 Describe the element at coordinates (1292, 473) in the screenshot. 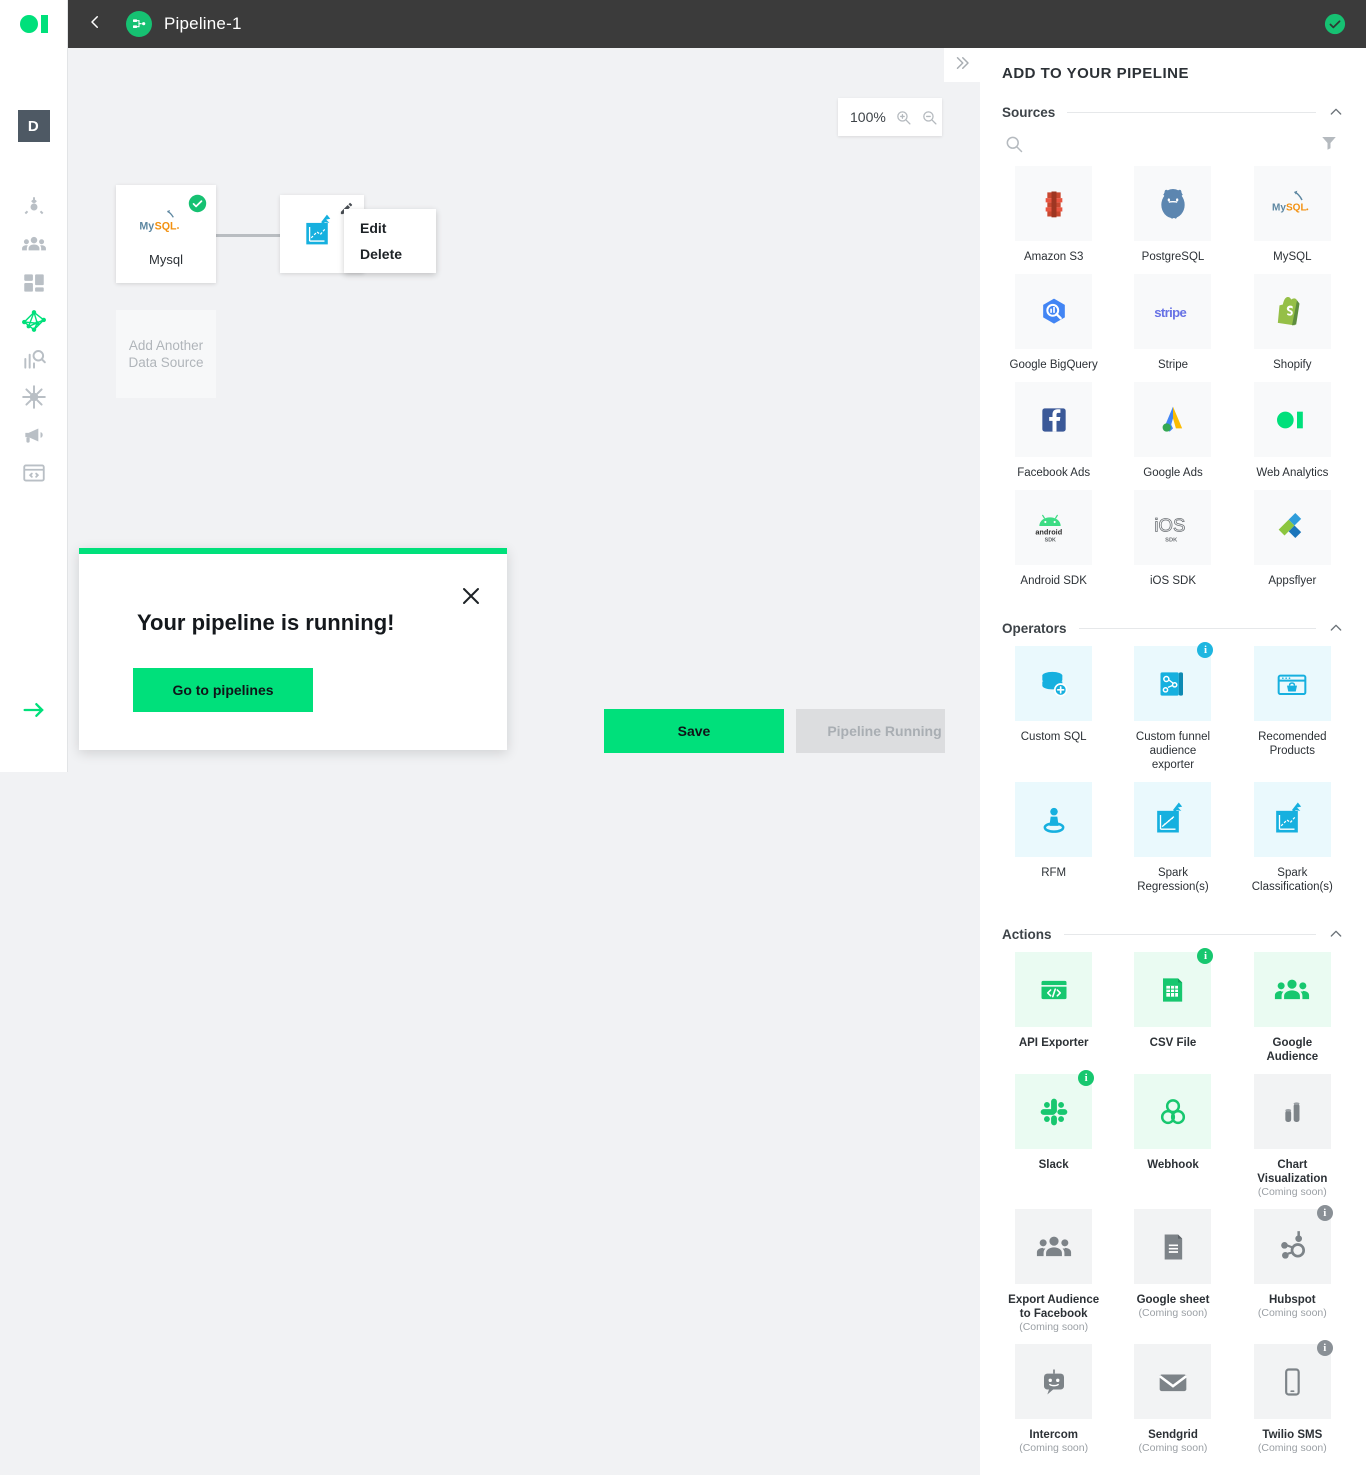

I see `tile-label: Web Analytics` at that location.